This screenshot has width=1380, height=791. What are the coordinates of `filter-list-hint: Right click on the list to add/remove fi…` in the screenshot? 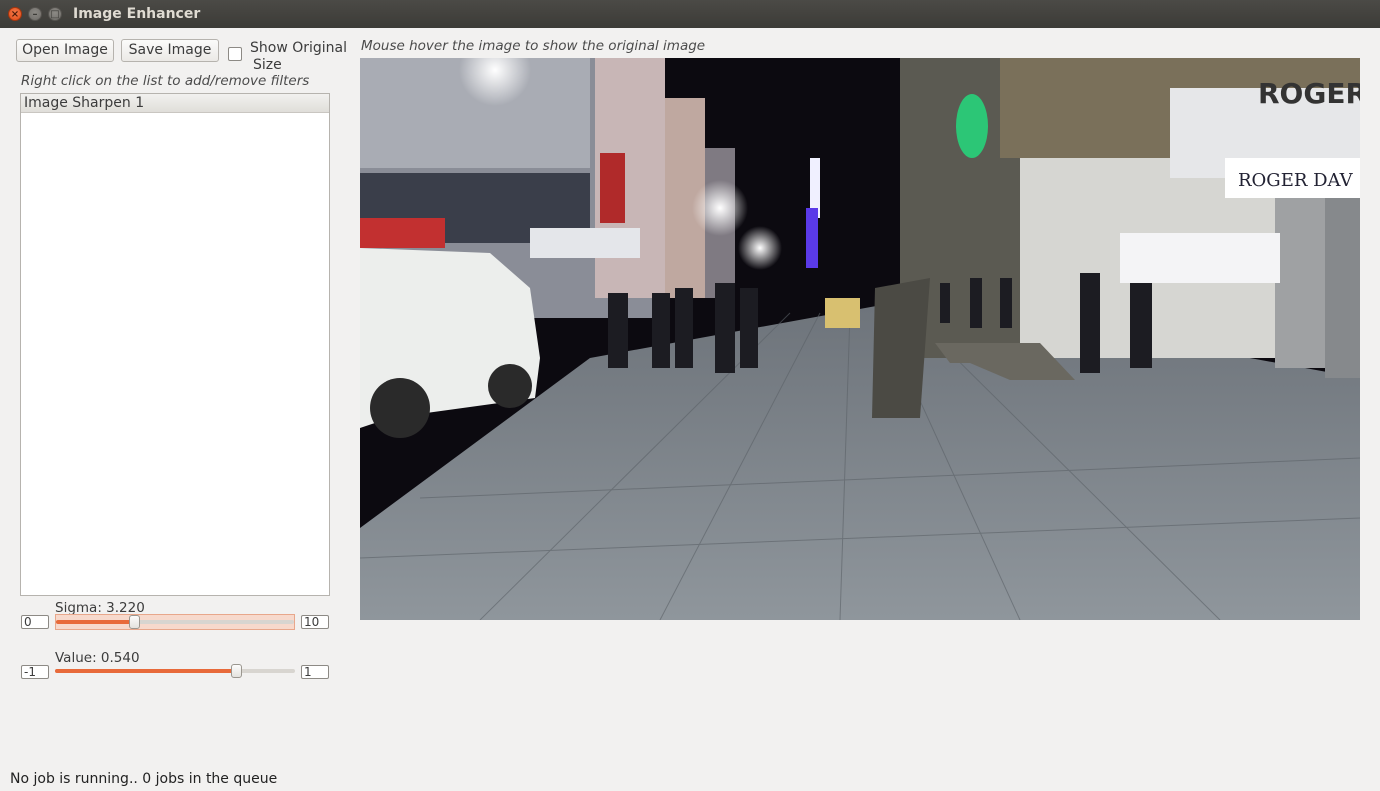 It's located at (165, 81).